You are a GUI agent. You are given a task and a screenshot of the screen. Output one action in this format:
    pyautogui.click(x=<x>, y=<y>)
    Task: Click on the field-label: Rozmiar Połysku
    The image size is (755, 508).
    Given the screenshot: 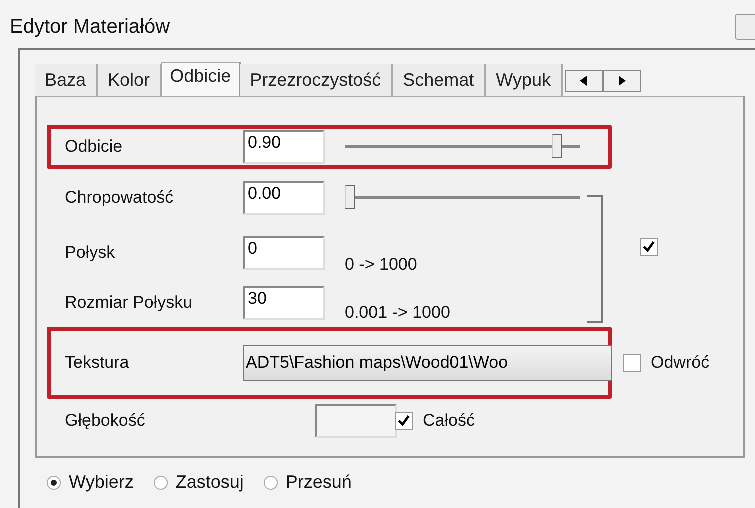 What is the action you would take?
    pyautogui.click(x=129, y=303)
    